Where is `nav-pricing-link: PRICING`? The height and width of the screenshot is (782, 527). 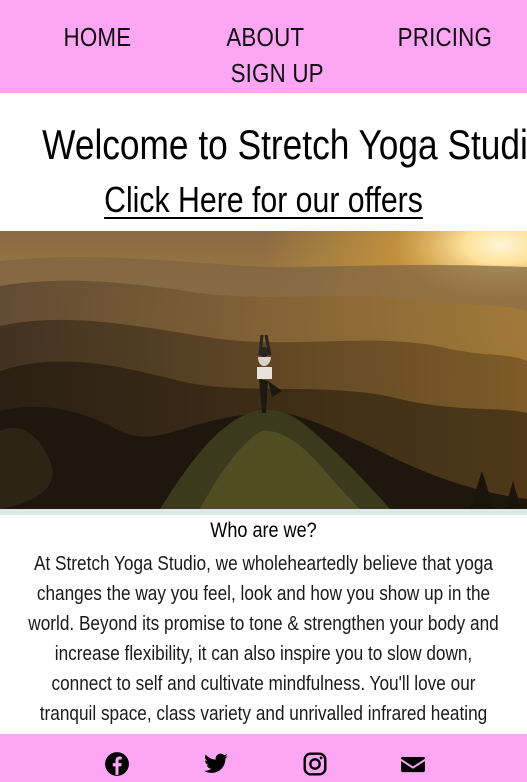
nav-pricing-link: PRICING is located at coordinates (445, 37).